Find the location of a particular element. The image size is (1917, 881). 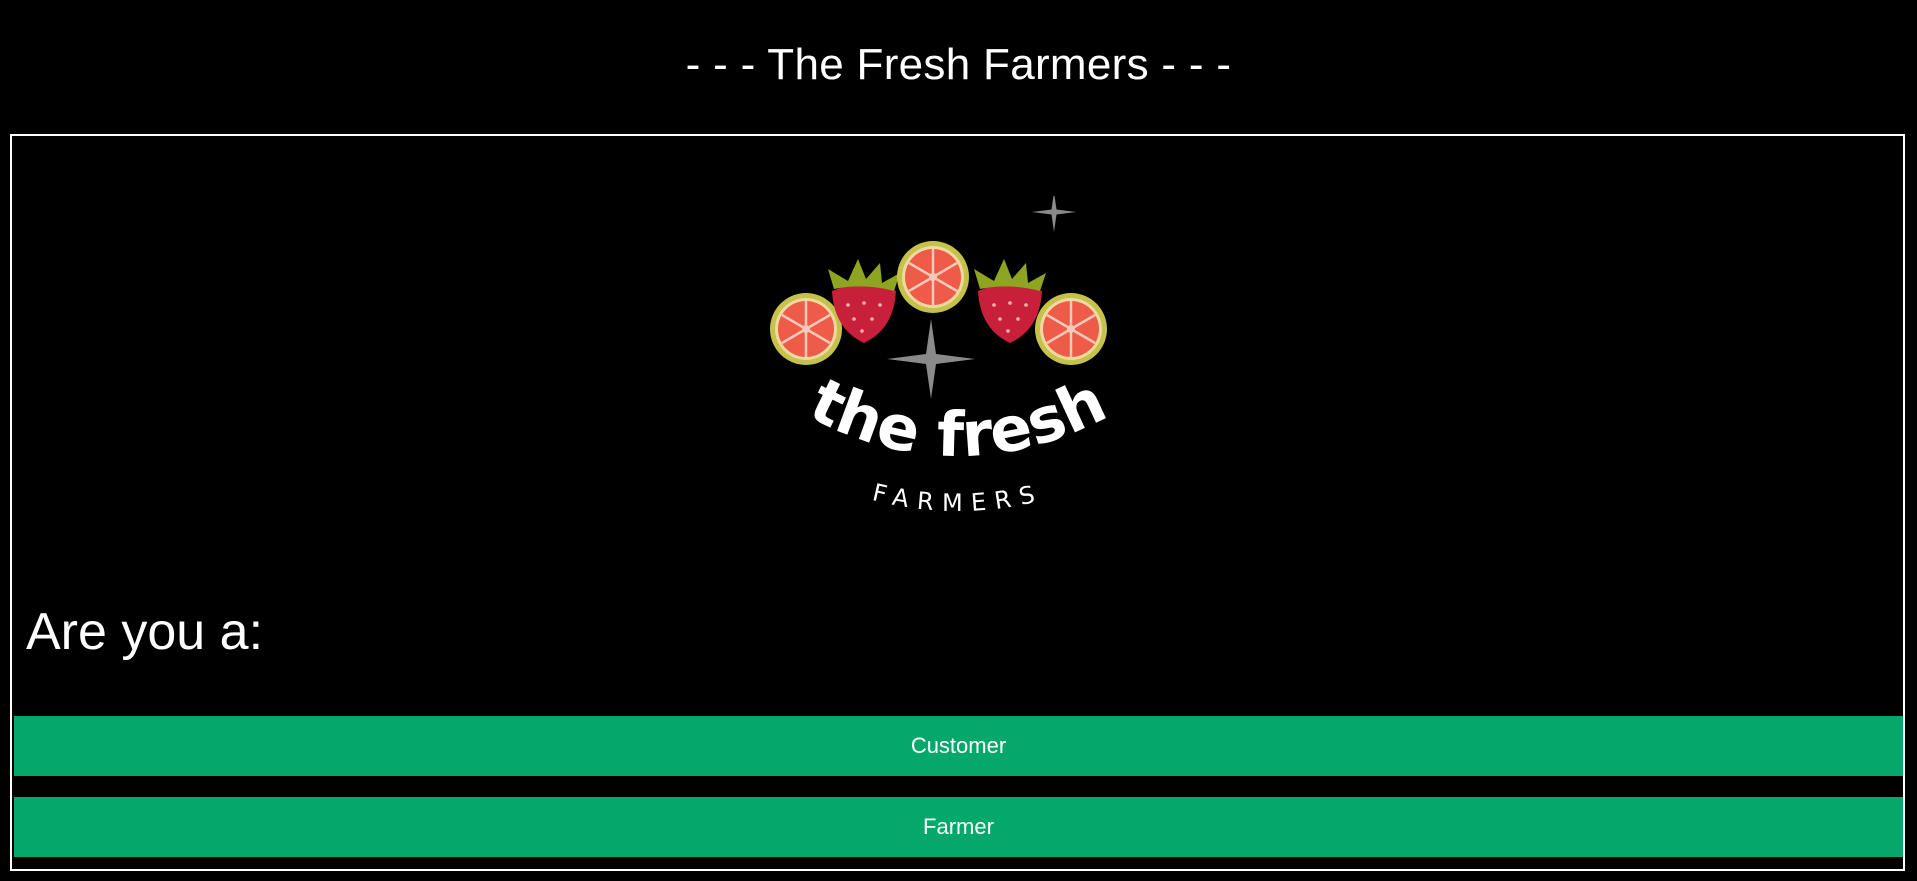

logo-wordmark-top: the fresh is located at coordinates (957, 417).